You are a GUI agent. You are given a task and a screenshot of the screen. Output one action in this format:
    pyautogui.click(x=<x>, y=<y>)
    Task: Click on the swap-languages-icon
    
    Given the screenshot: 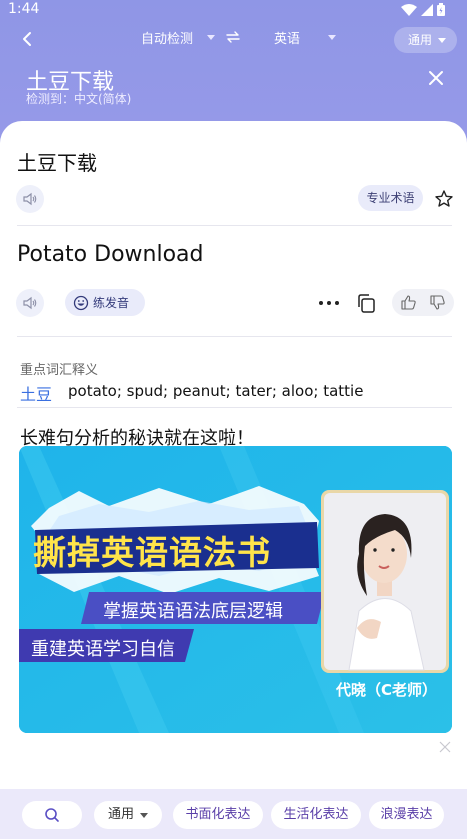 What is the action you would take?
    pyautogui.click(x=233, y=37)
    